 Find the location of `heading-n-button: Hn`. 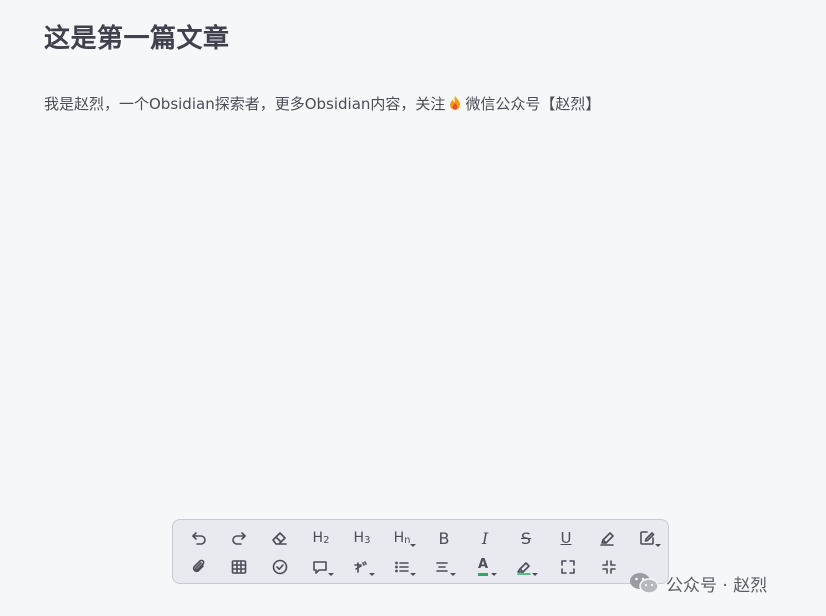

heading-n-button: Hn is located at coordinates (402, 538).